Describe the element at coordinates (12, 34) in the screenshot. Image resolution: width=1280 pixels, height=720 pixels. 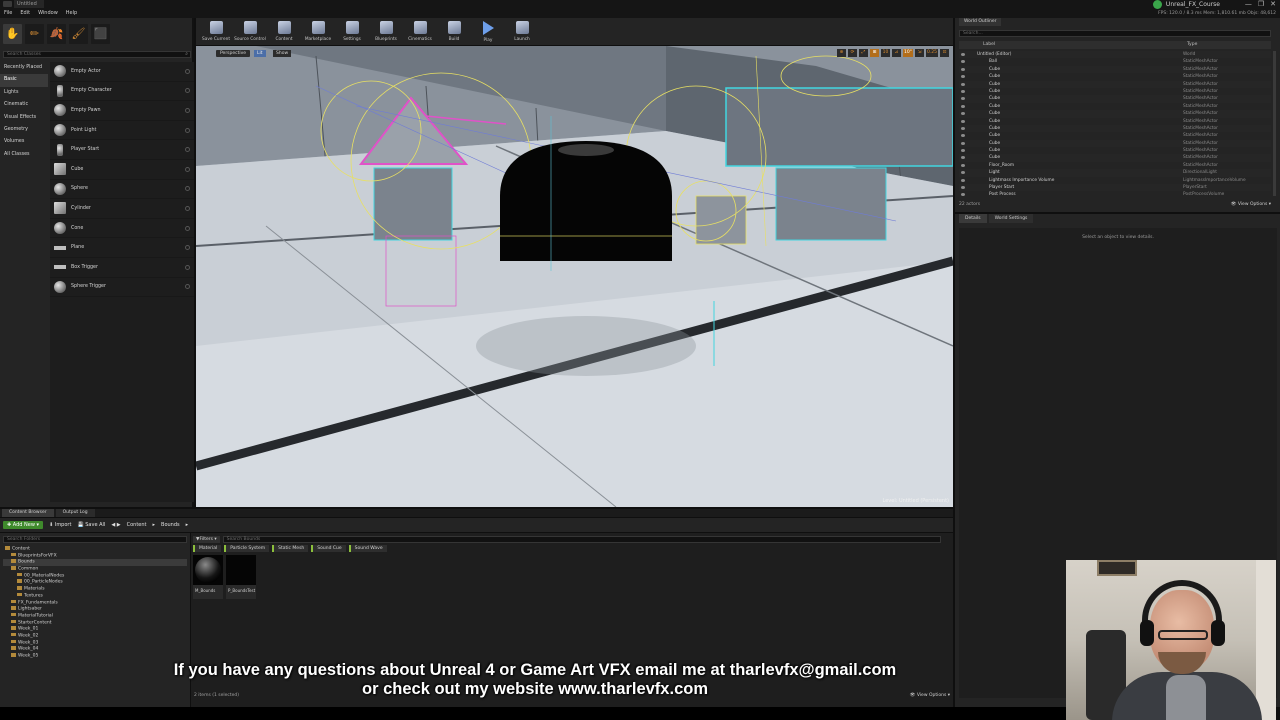
I see `place-mode-icon: ✋` at that location.